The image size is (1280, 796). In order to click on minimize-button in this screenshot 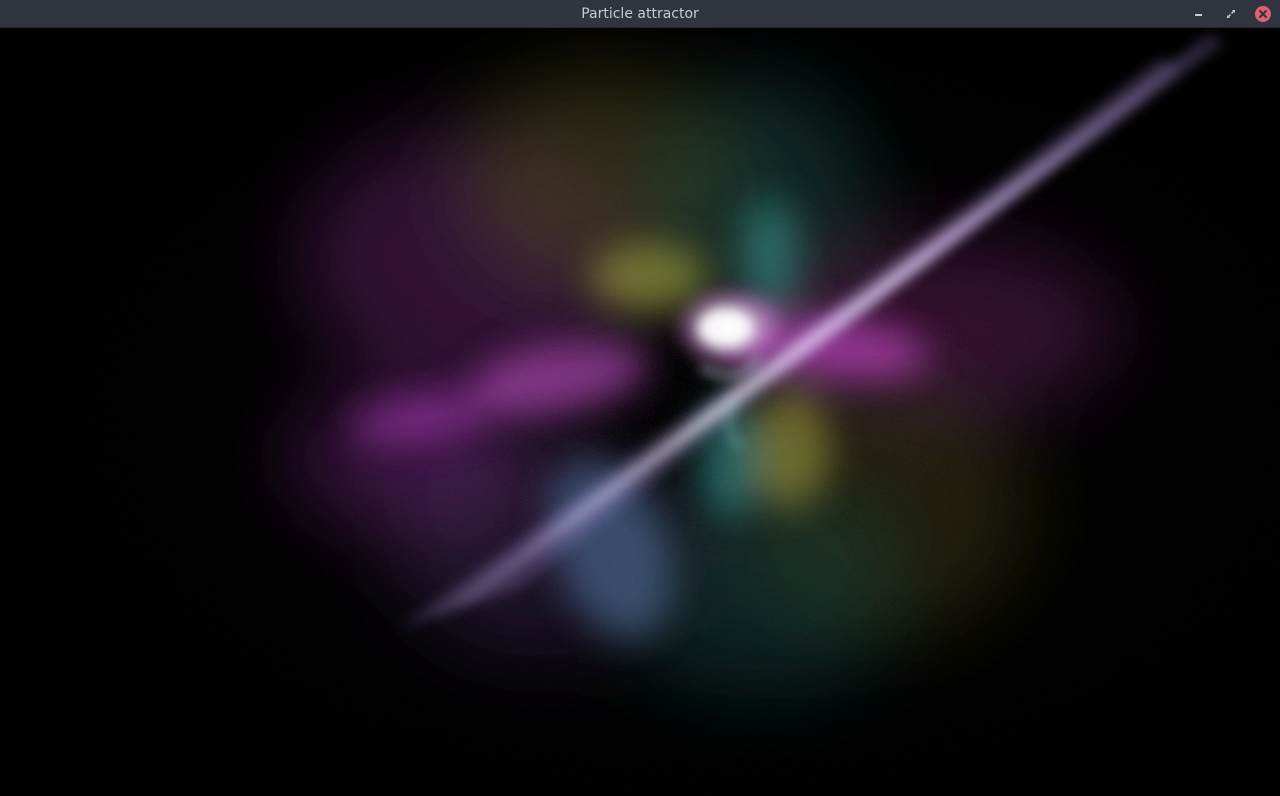, I will do `click(1199, 14)`.